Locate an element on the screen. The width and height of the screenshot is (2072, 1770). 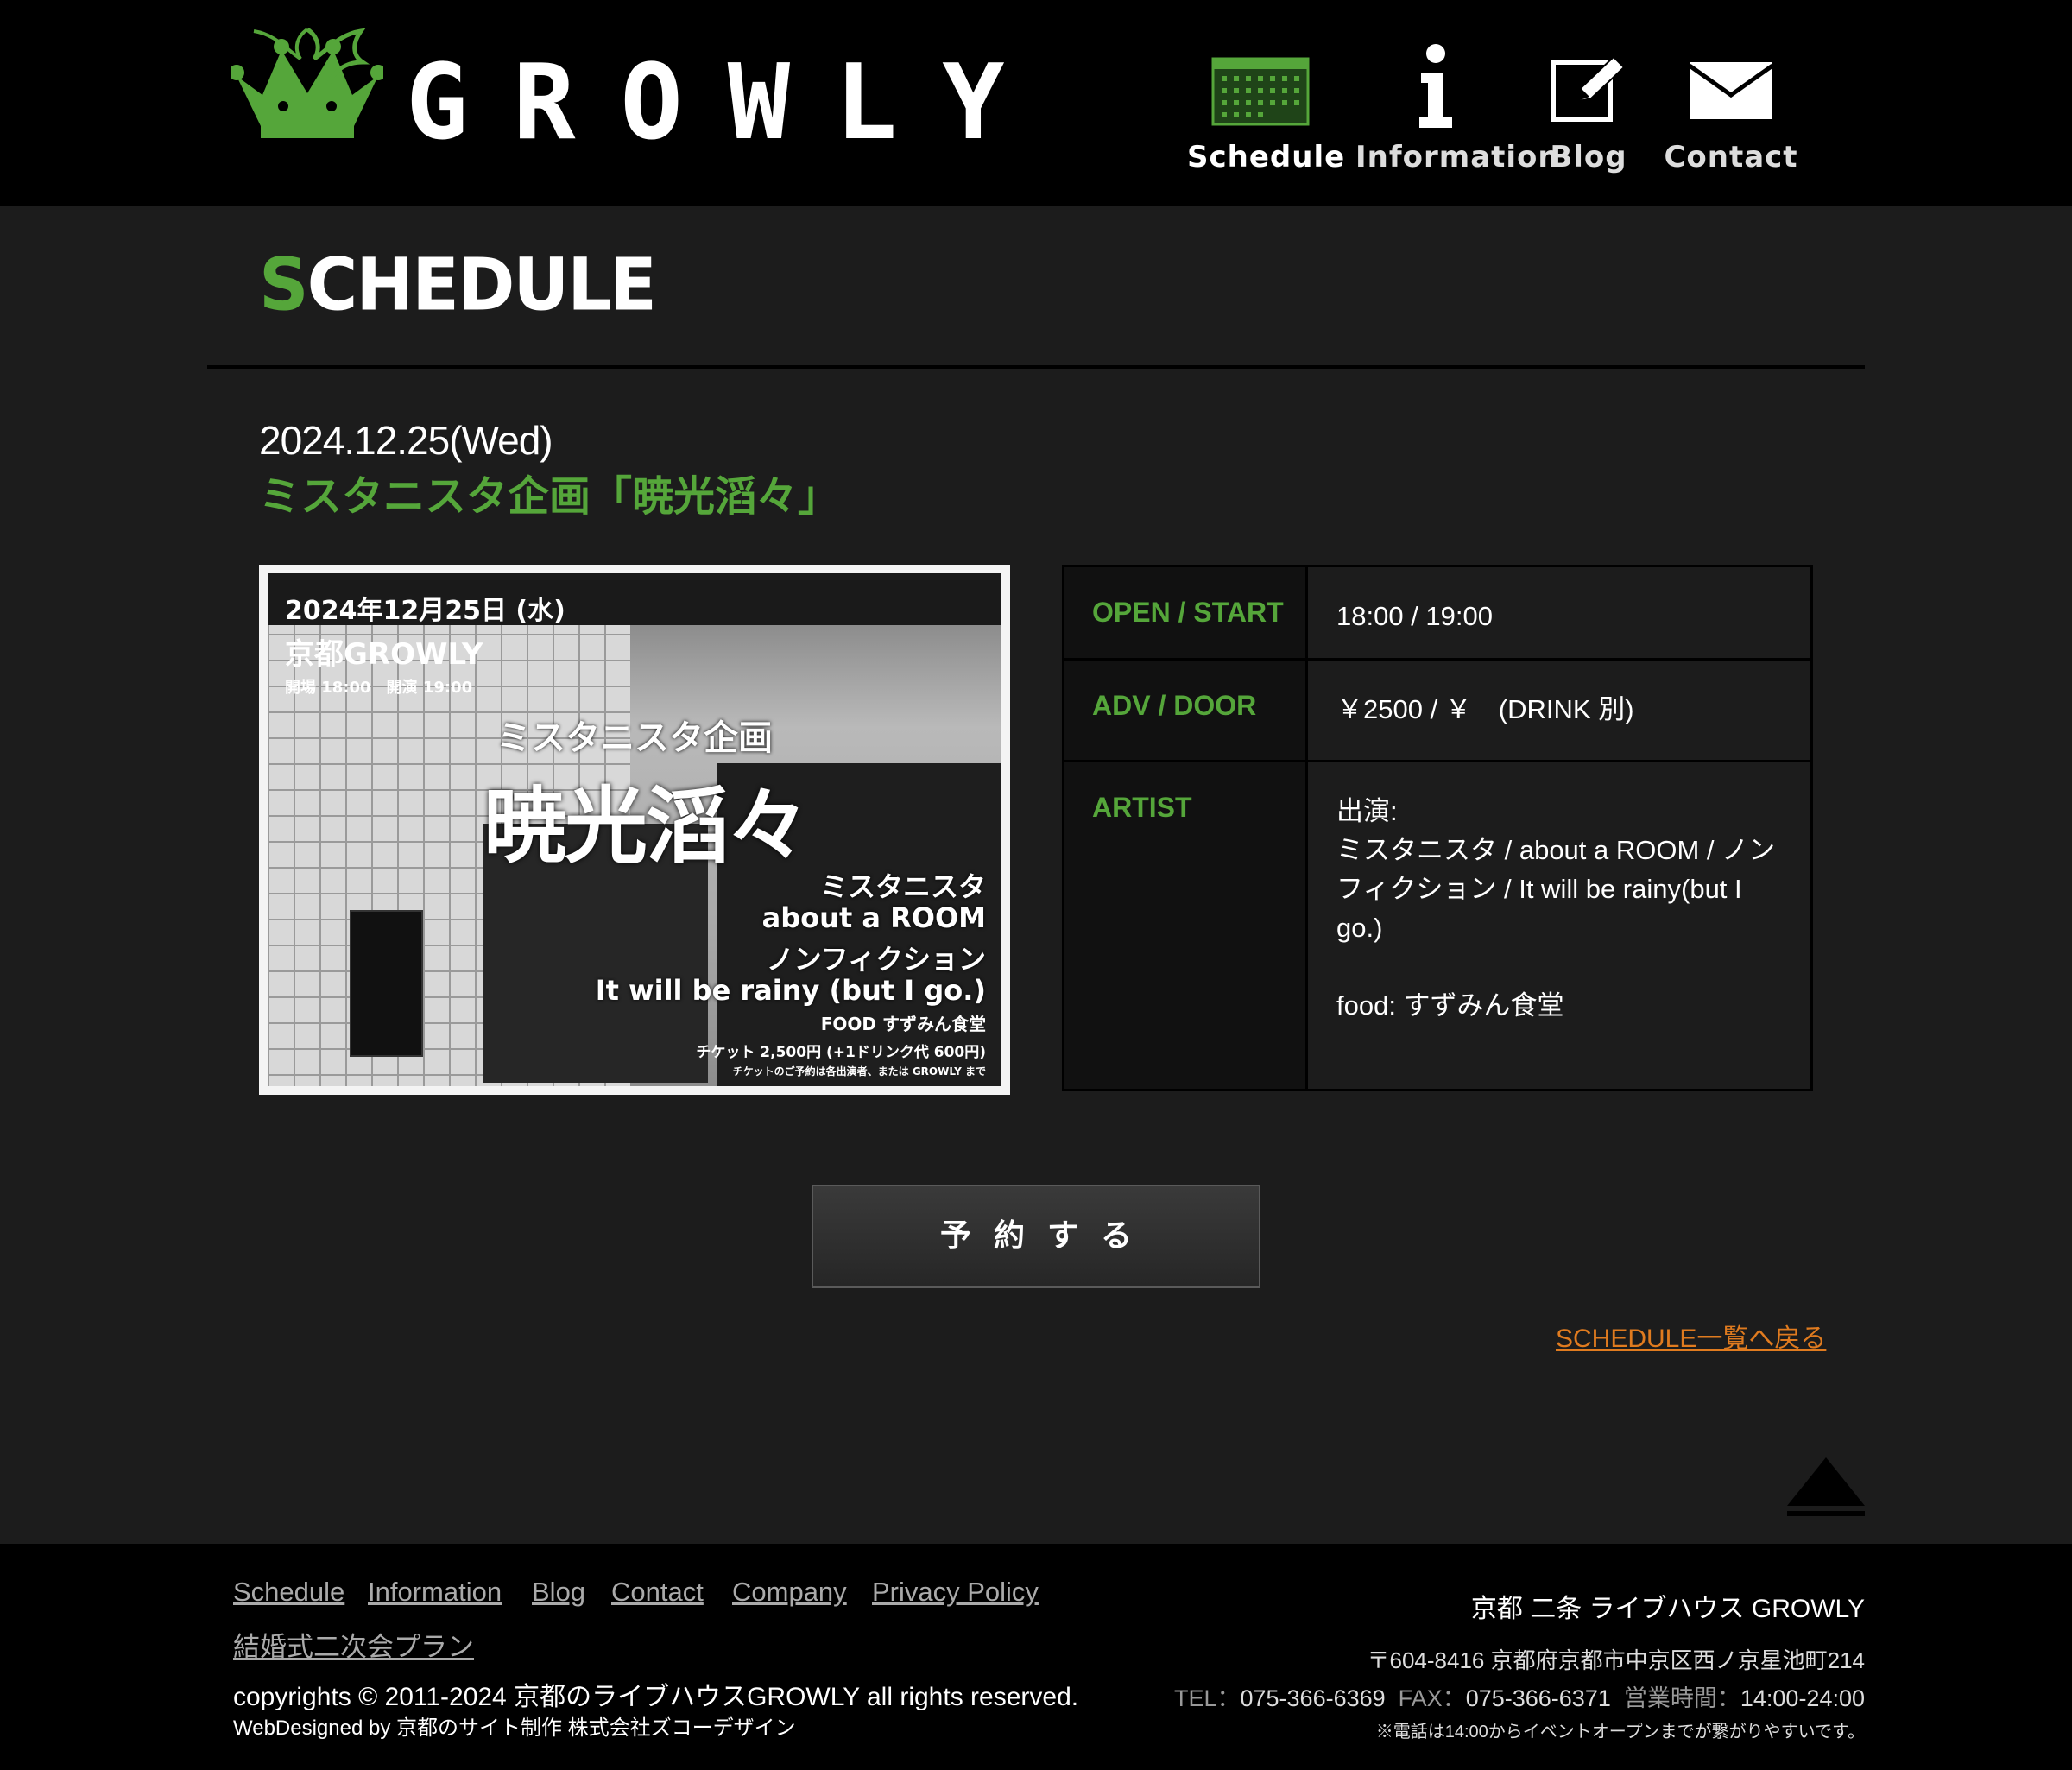
price-label: ADV / DOOR is located at coordinates (1186, 710).